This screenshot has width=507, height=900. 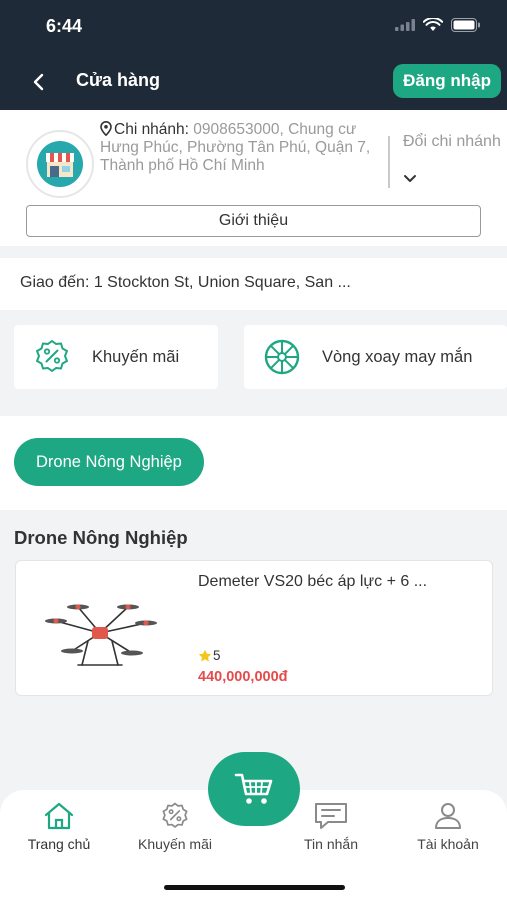 I want to click on section-title: Drone Nông Nghiệp, so click(x=101, y=537).